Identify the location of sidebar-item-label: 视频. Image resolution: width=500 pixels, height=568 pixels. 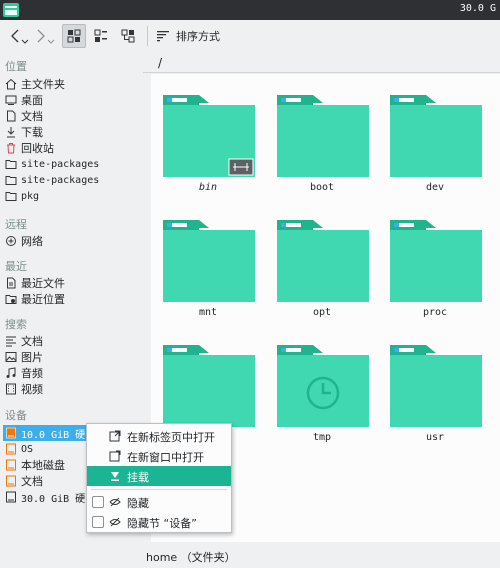
(32, 389).